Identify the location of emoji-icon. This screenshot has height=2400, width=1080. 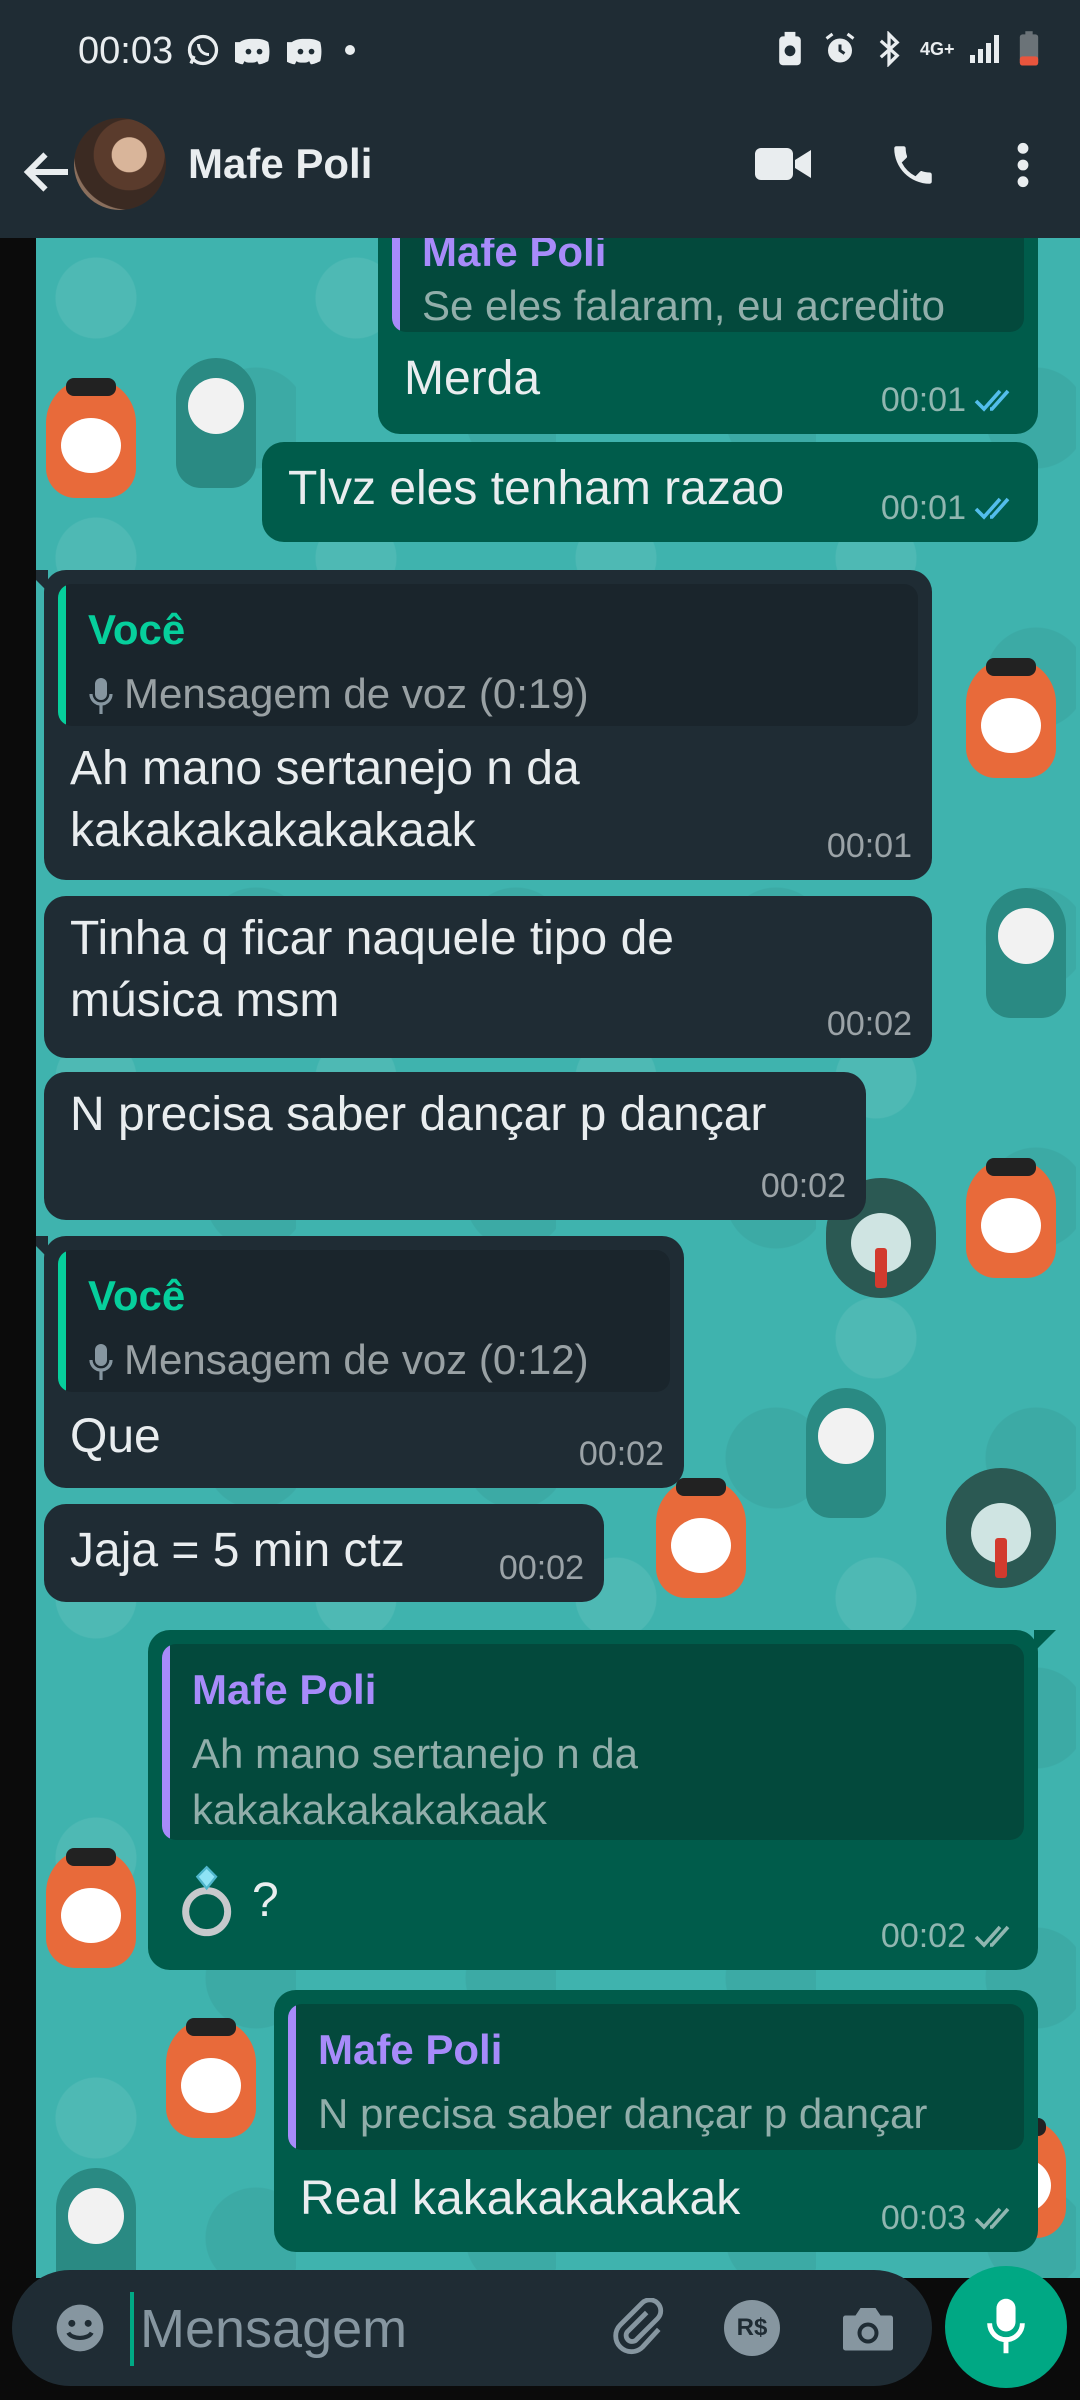
(80, 2328).